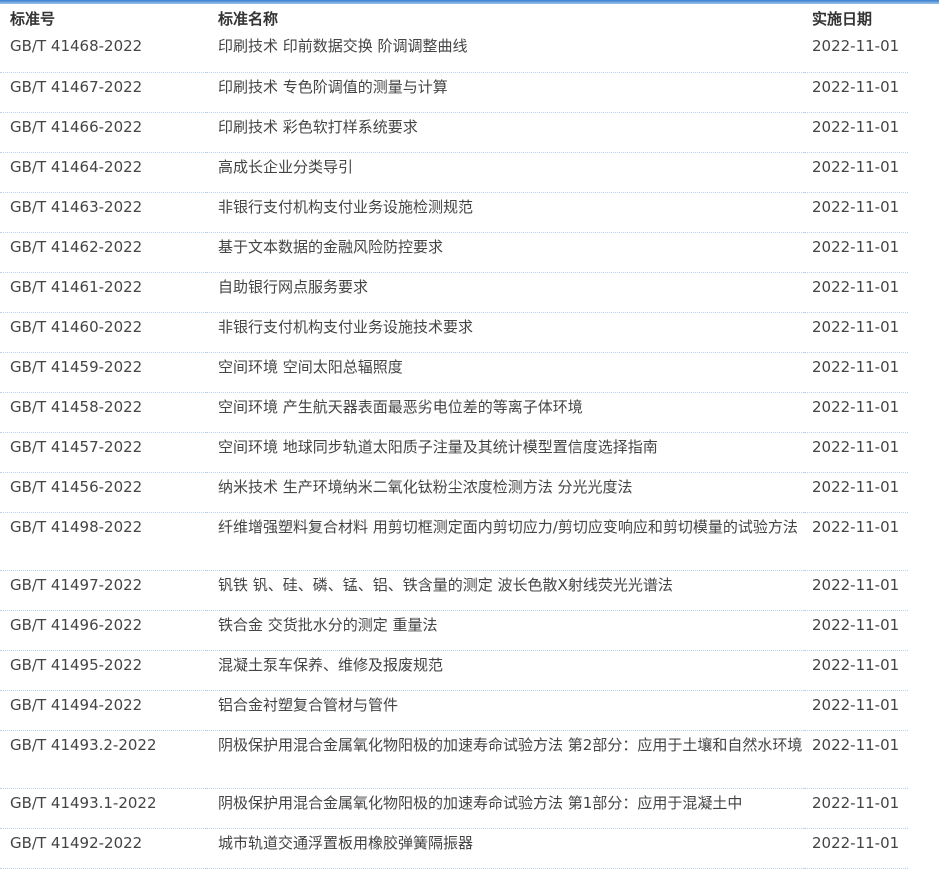 This screenshot has width=939, height=869. Describe the element at coordinates (505, 92) in the screenshot. I see `standard-name: 印刷技术 专色阶调值的测量与计算` at that location.